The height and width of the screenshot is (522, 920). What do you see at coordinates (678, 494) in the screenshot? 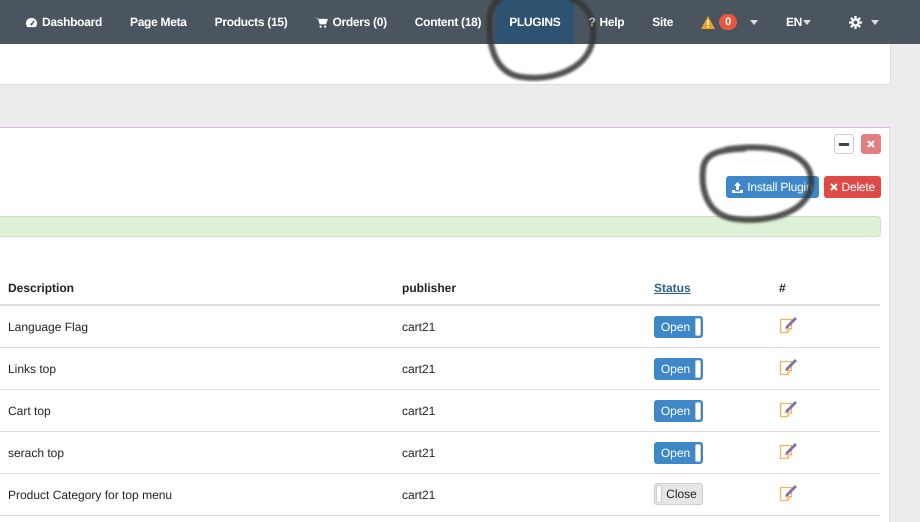
I see `status-toggle: Close` at bounding box center [678, 494].